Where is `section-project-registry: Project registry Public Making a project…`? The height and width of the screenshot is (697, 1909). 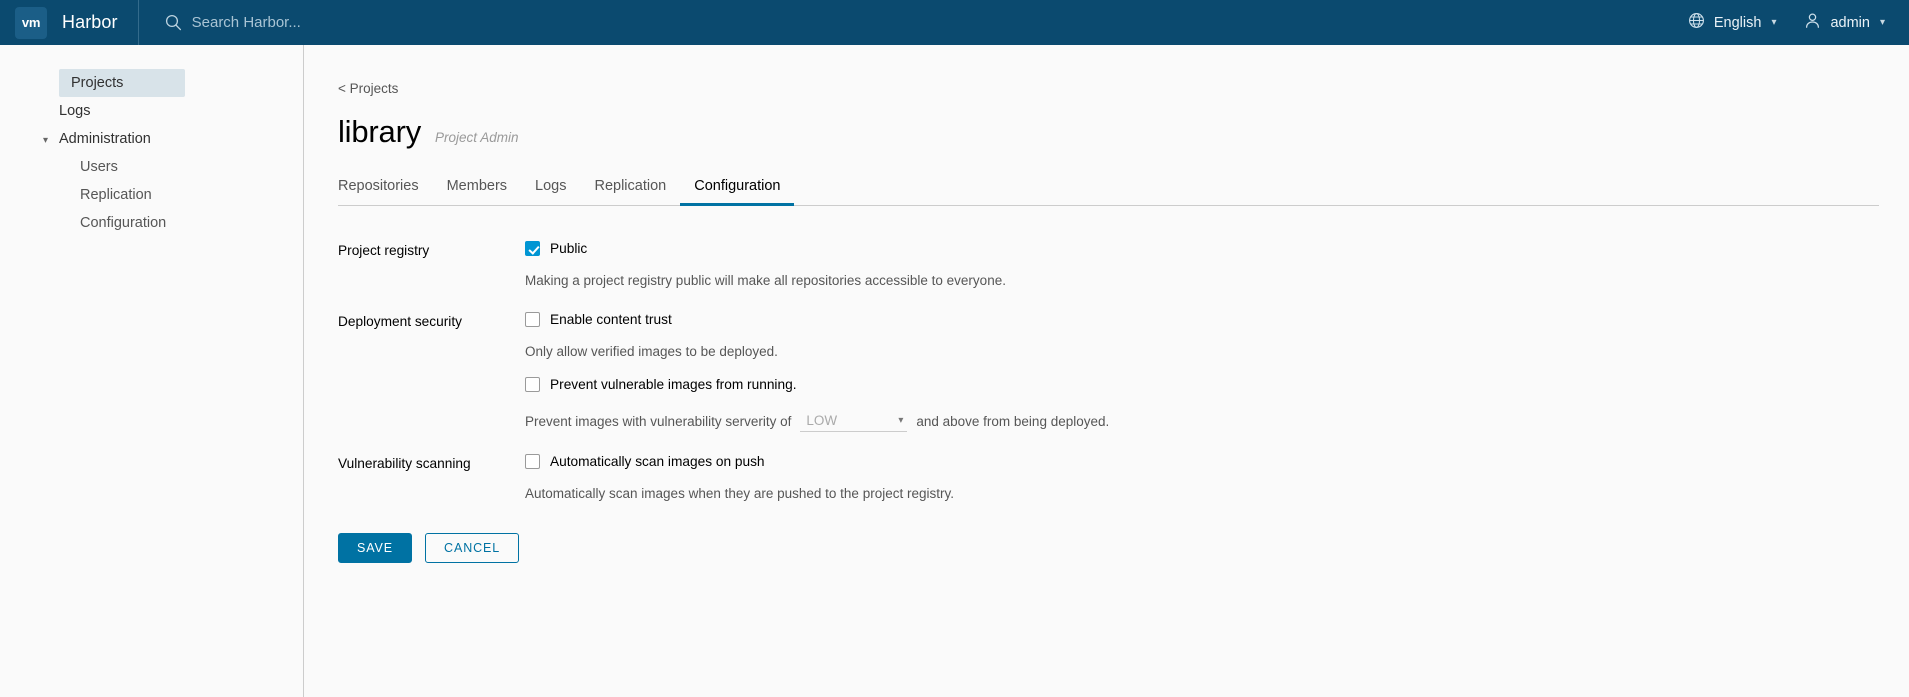 section-project-registry: Project registry Public Making a project… is located at coordinates (1123, 264).